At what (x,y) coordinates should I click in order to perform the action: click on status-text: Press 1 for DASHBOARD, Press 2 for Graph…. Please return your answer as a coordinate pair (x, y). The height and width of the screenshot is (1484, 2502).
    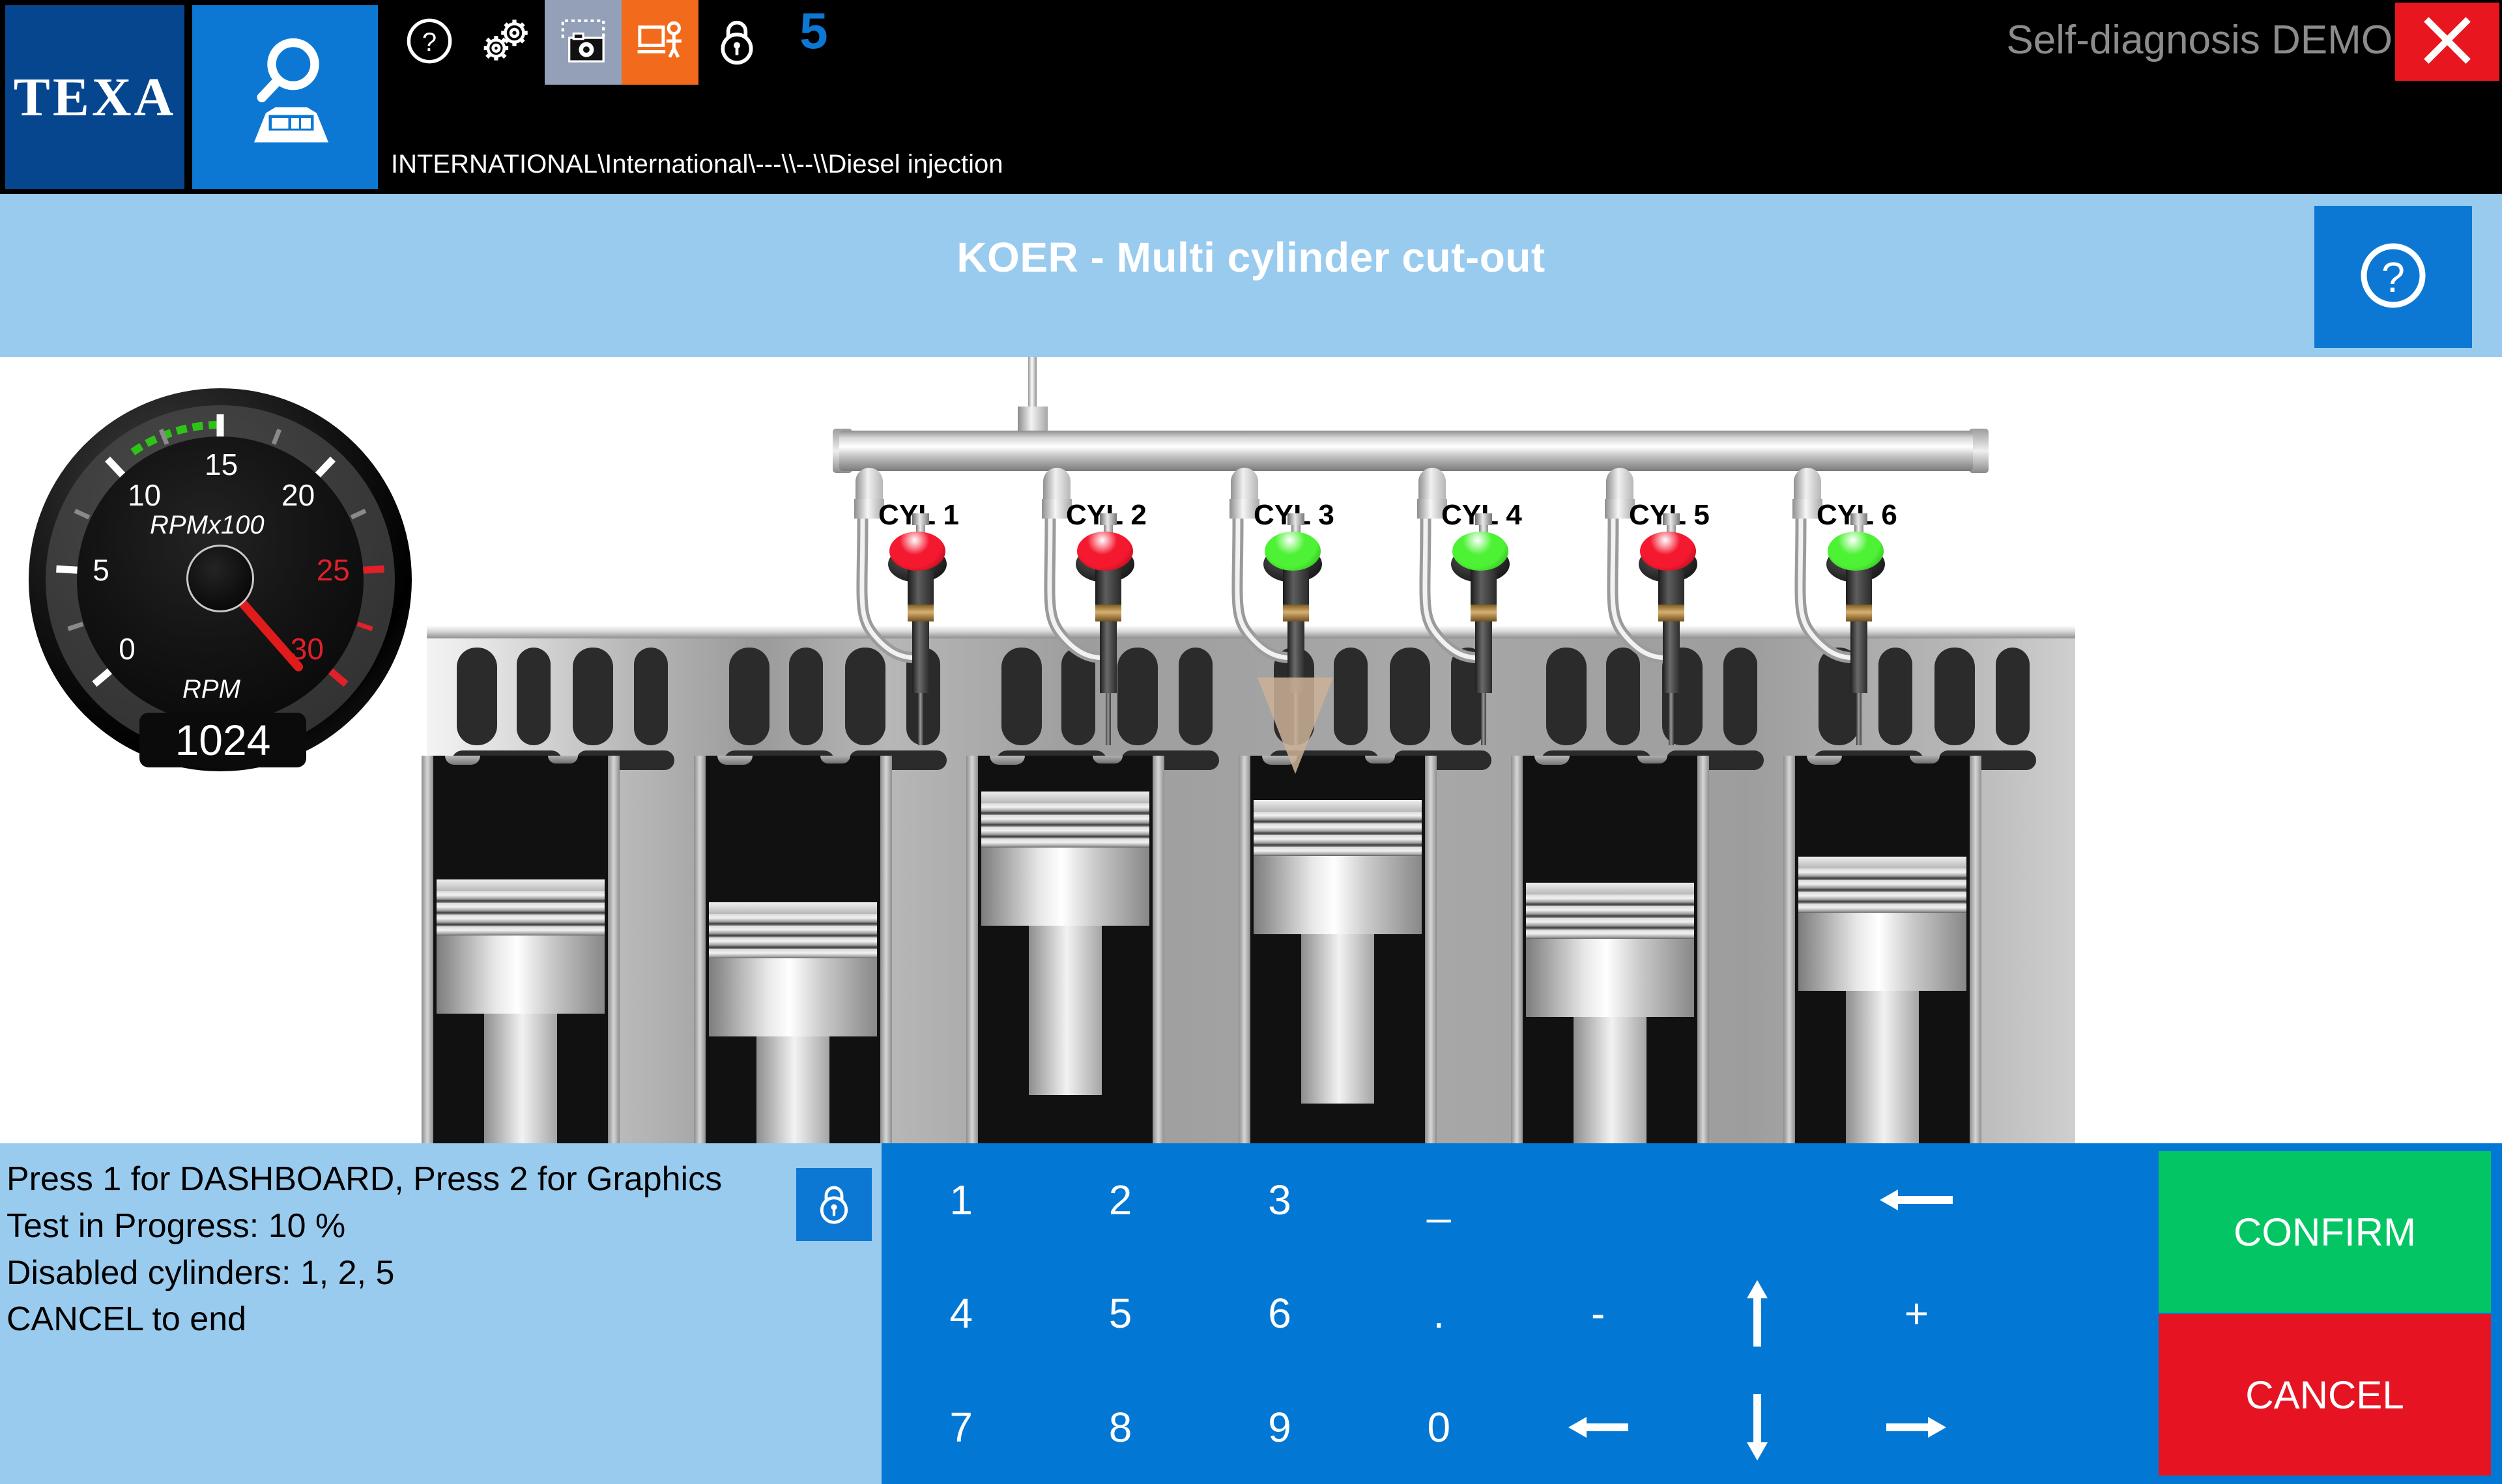
    Looking at the image, I should click on (364, 1249).